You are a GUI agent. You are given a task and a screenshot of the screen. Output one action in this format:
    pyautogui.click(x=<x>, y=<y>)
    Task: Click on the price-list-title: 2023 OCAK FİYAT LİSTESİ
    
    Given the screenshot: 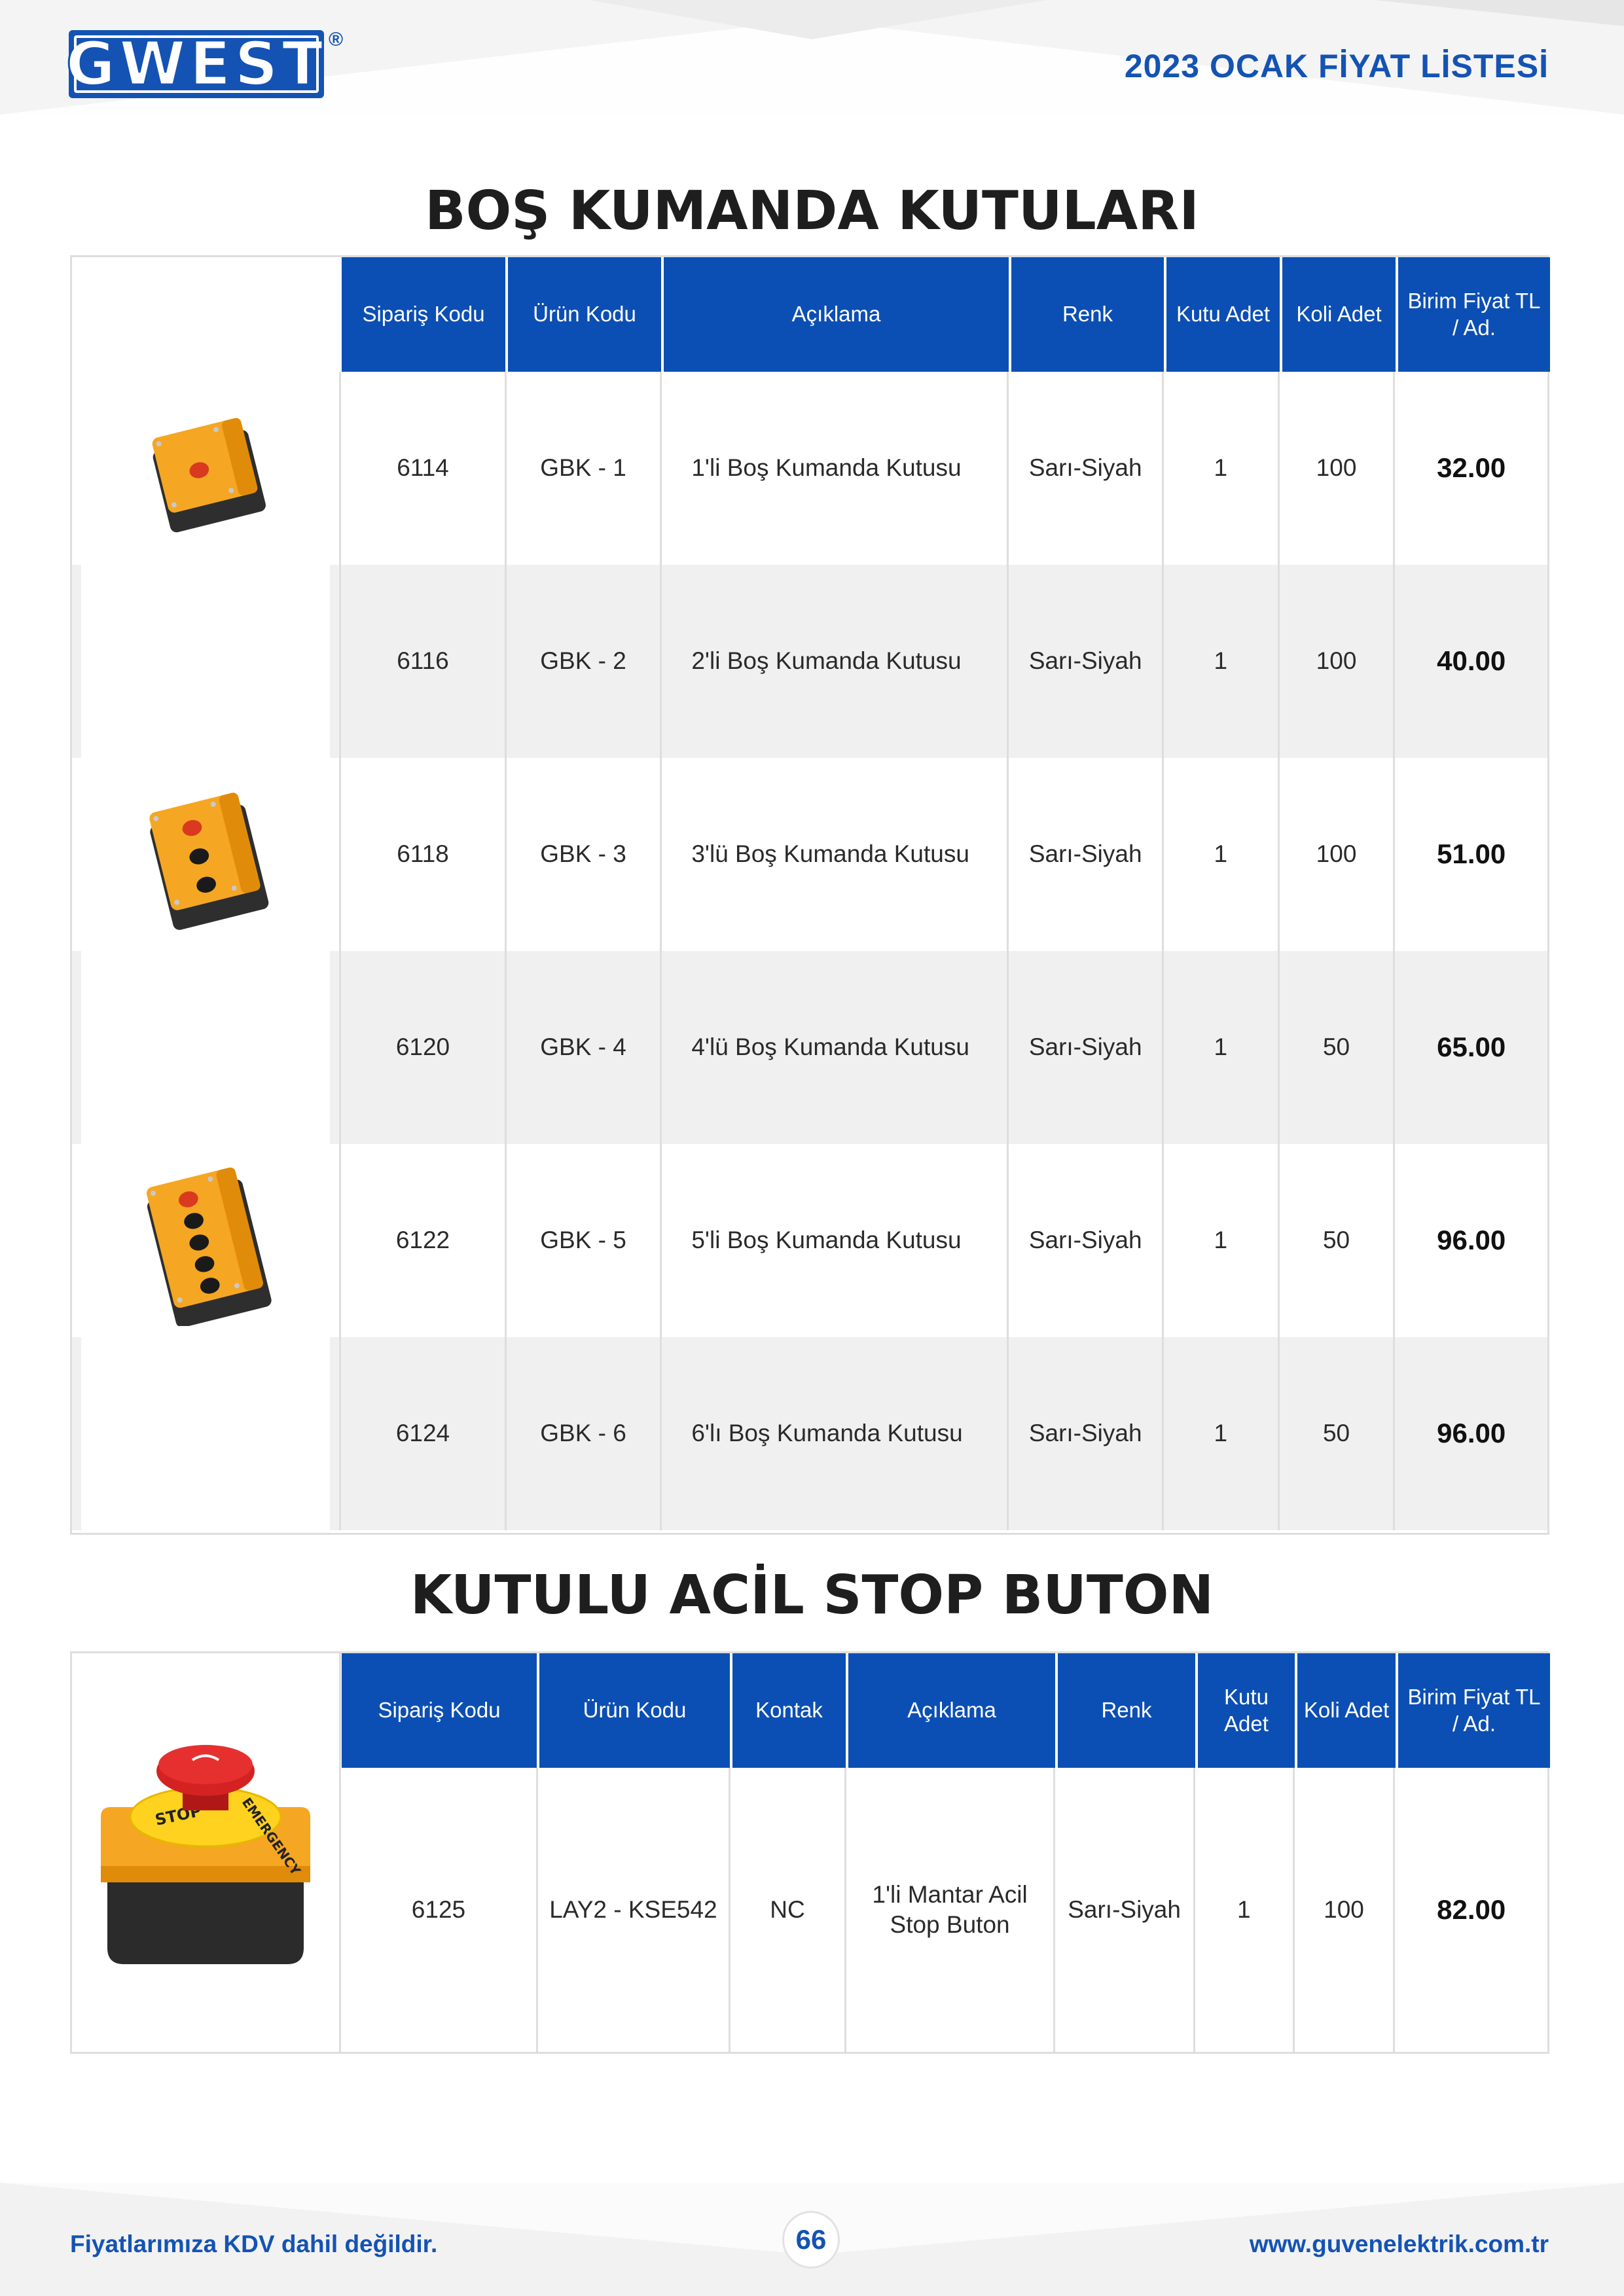 What is the action you would take?
    pyautogui.click(x=1336, y=66)
    